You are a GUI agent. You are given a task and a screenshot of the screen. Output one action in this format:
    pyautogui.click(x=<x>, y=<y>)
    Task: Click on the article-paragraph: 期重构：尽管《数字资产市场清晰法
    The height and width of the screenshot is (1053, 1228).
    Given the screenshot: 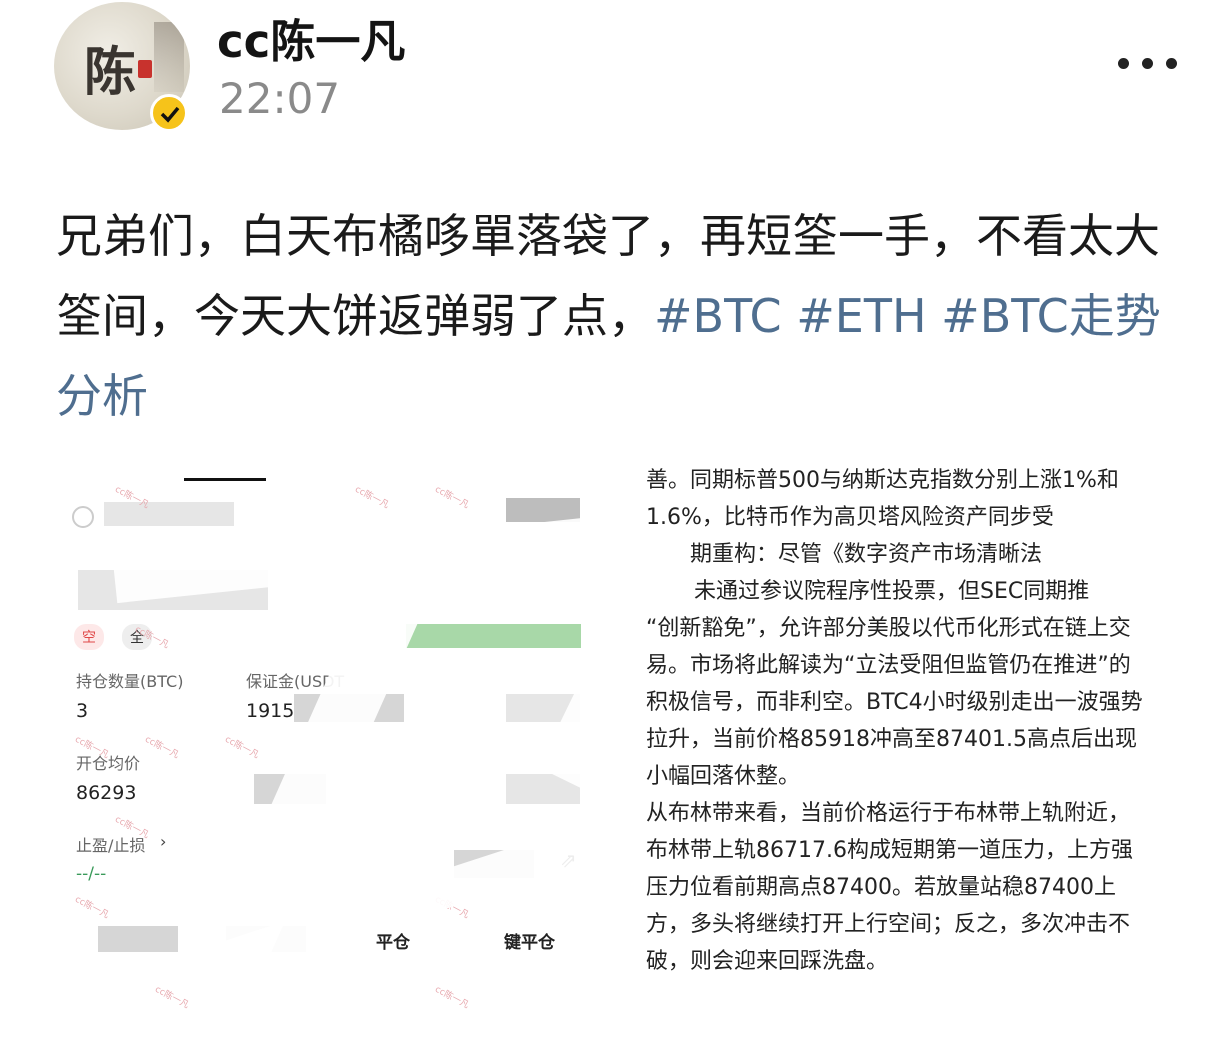 What is the action you would take?
    pyautogui.click(x=866, y=554)
    